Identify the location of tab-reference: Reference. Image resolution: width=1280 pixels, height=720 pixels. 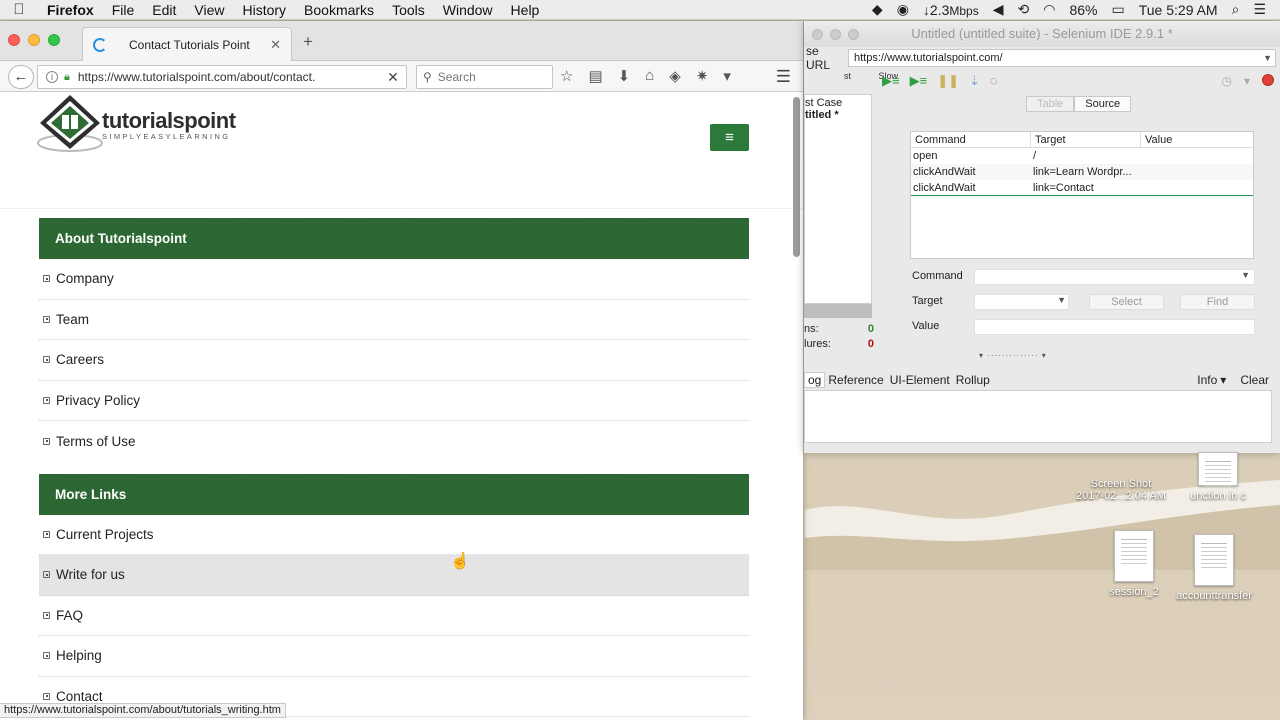
(855, 380).